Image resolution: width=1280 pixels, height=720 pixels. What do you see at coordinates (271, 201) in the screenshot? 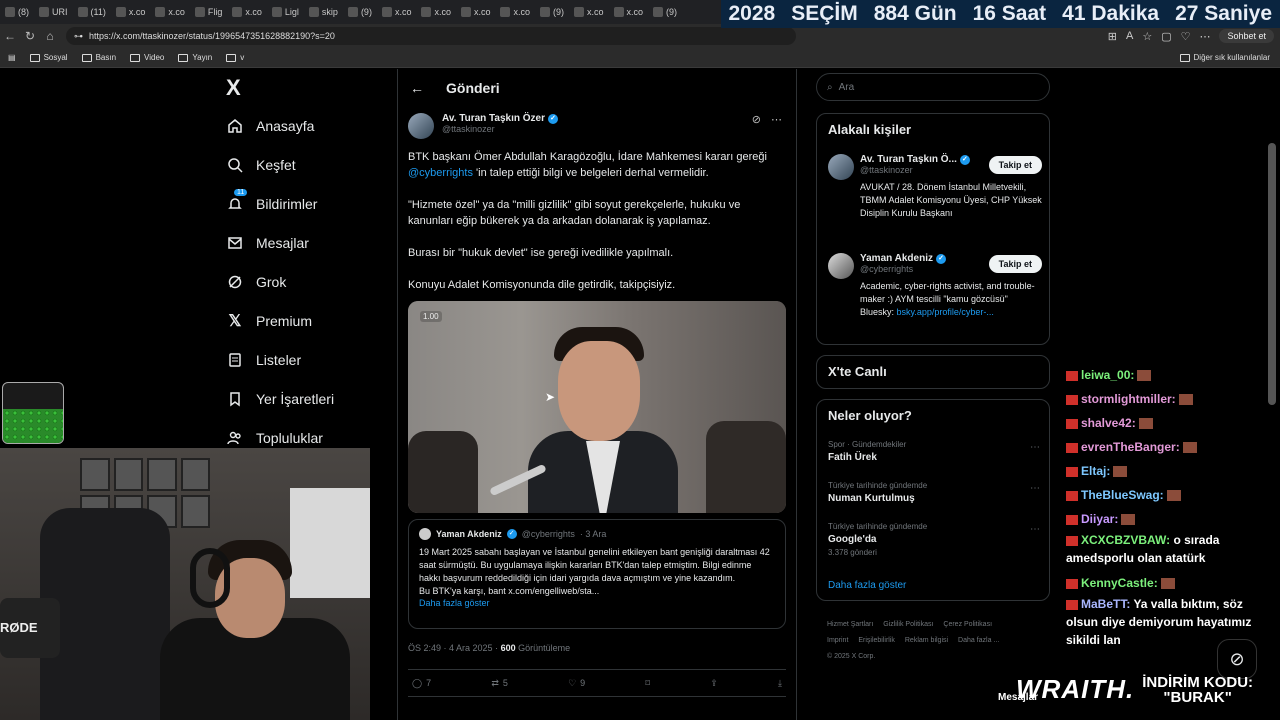
I see `sidebar-item-notifications: 11 Bildirimler` at bounding box center [271, 201].